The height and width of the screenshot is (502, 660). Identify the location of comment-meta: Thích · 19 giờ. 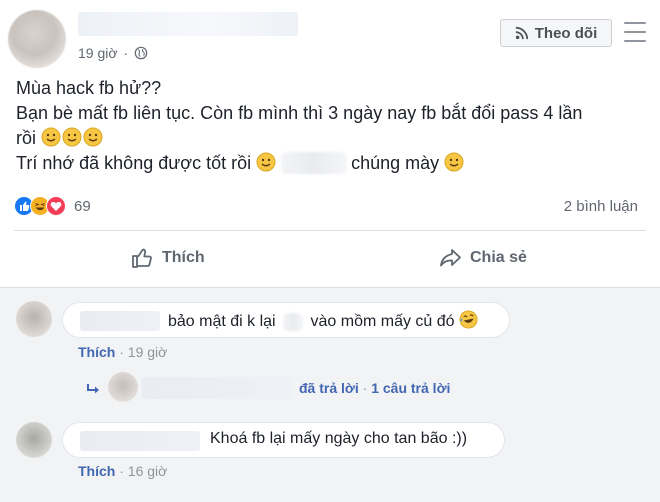
(123, 352).